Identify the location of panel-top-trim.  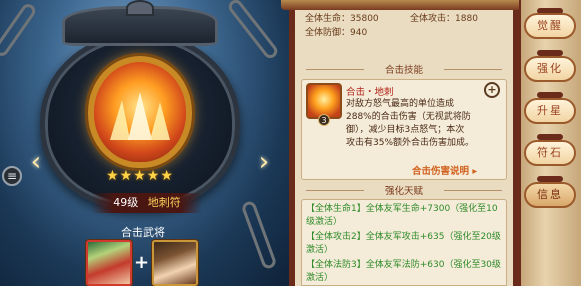
(404, 5).